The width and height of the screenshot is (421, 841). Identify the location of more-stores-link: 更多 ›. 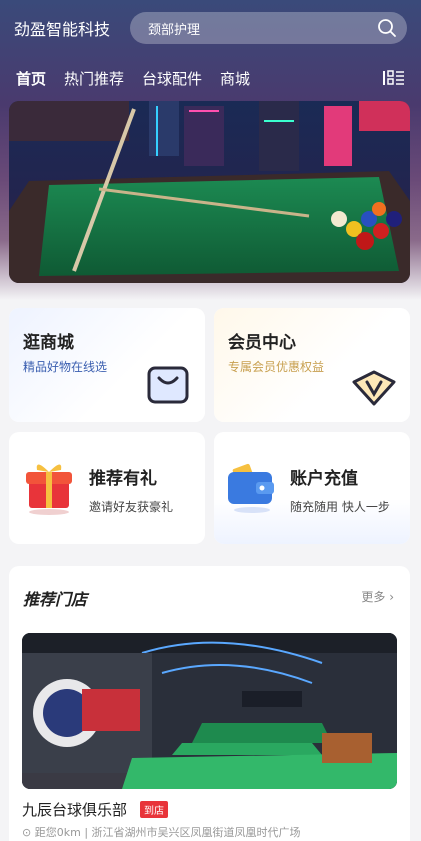
(377, 596).